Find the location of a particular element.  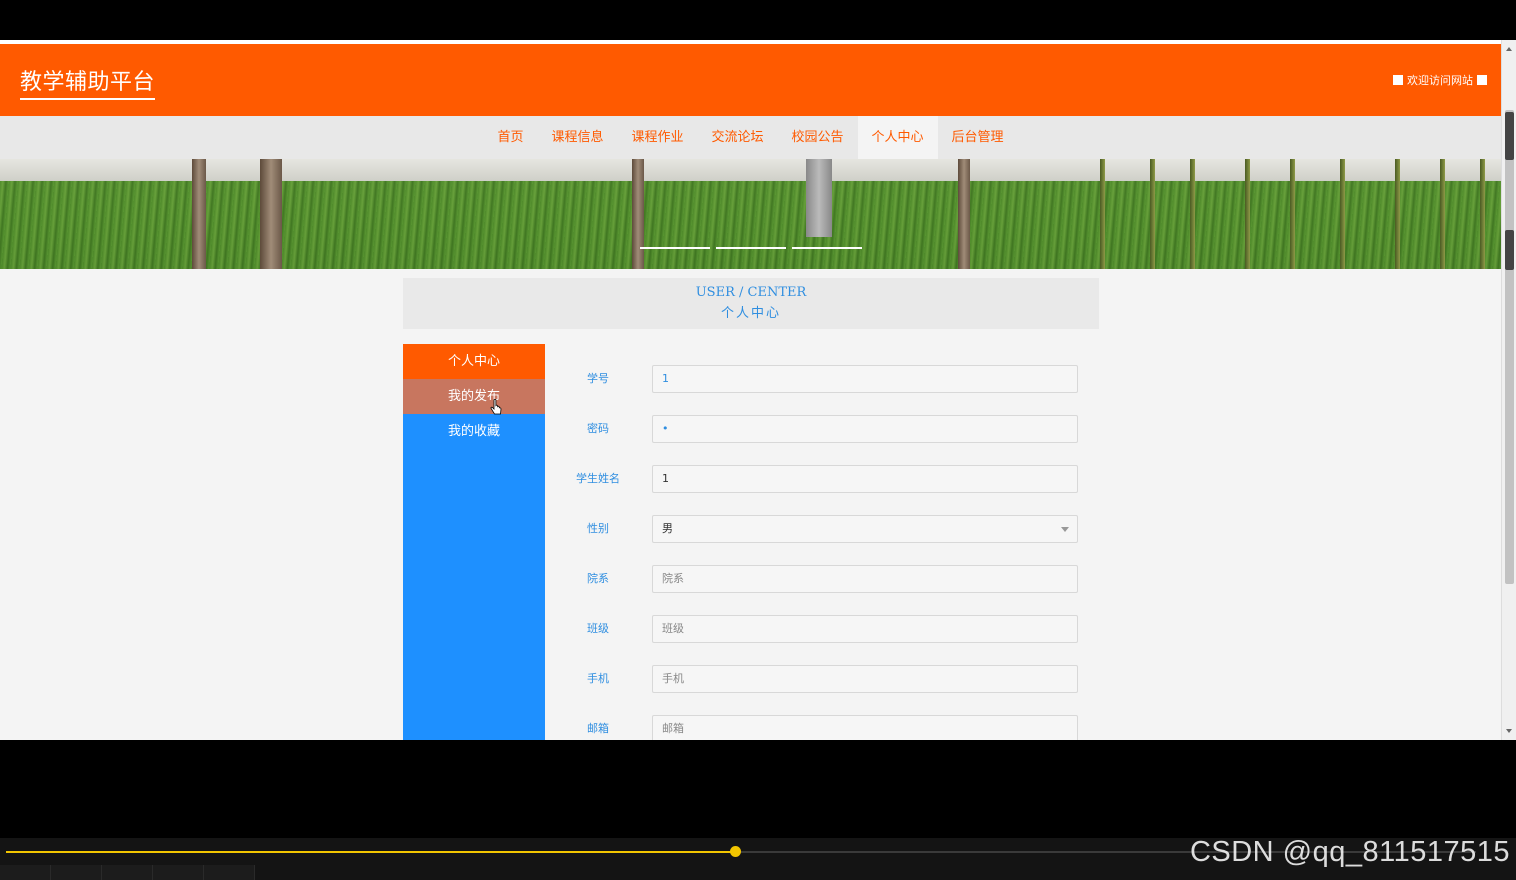

seek-knob is located at coordinates (735, 851).